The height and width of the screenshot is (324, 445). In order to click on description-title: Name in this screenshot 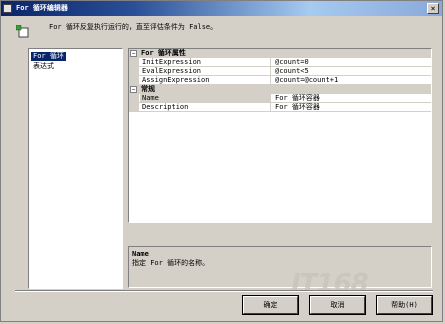, I will do `click(140, 254)`.